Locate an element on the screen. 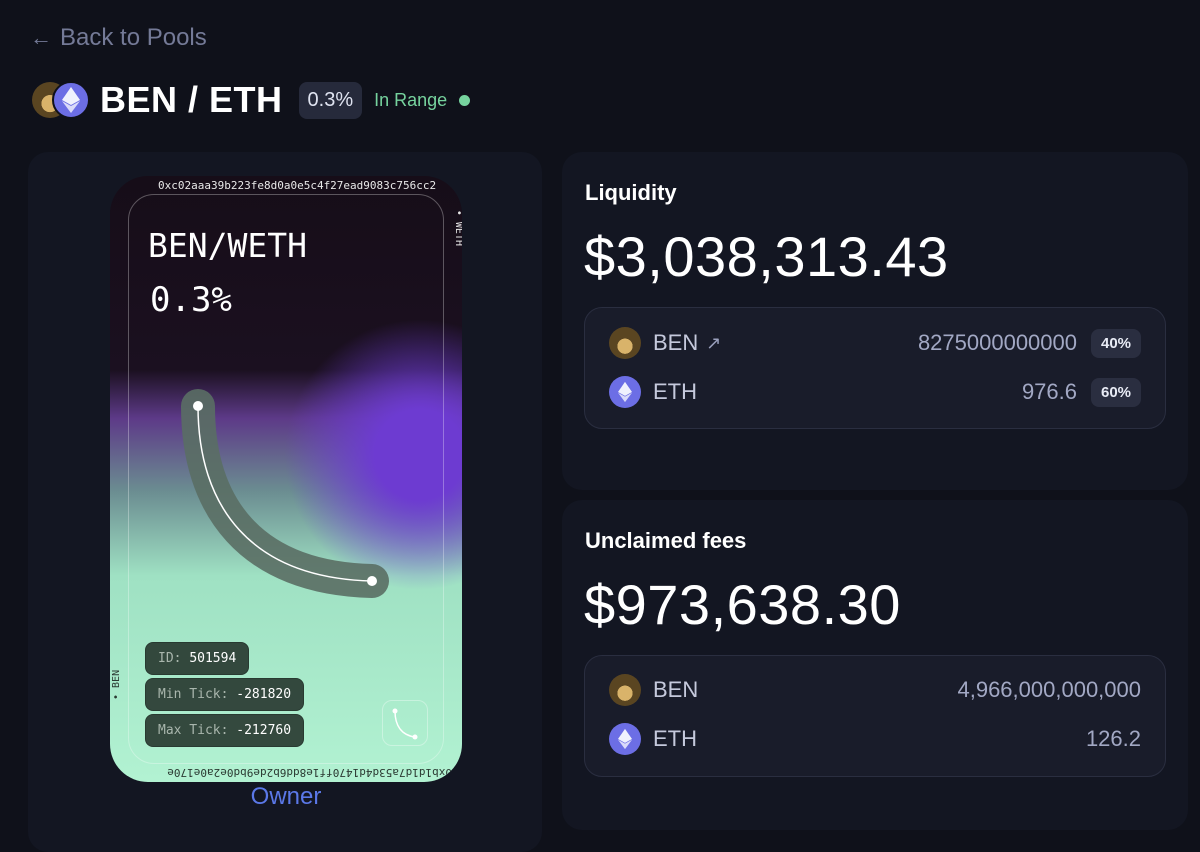  back-label: Back to Pools is located at coordinates (133, 37).